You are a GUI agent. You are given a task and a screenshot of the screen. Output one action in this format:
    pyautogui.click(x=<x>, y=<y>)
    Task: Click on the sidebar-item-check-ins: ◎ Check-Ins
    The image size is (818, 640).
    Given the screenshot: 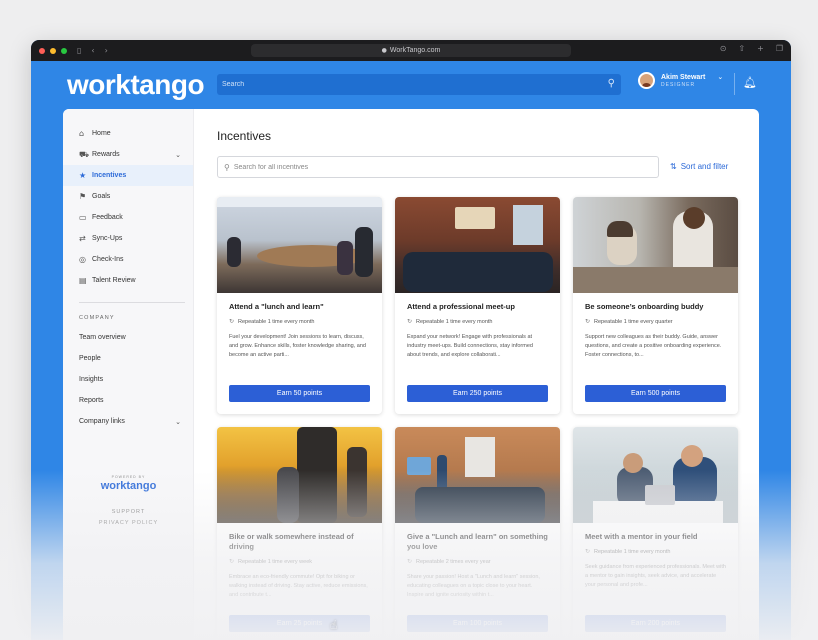 What is the action you would take?
    pyautogui.click(x=128, y=259)
    